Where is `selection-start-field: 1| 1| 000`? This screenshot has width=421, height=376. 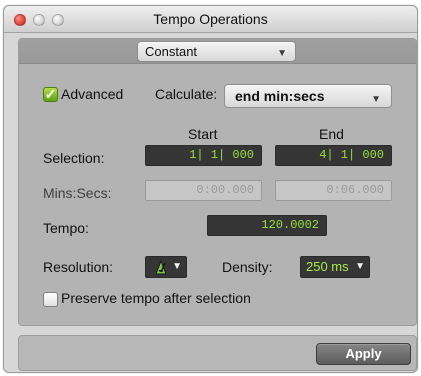 selection-start-field: 1| 1| 000 is located at coordinates (203, 155).